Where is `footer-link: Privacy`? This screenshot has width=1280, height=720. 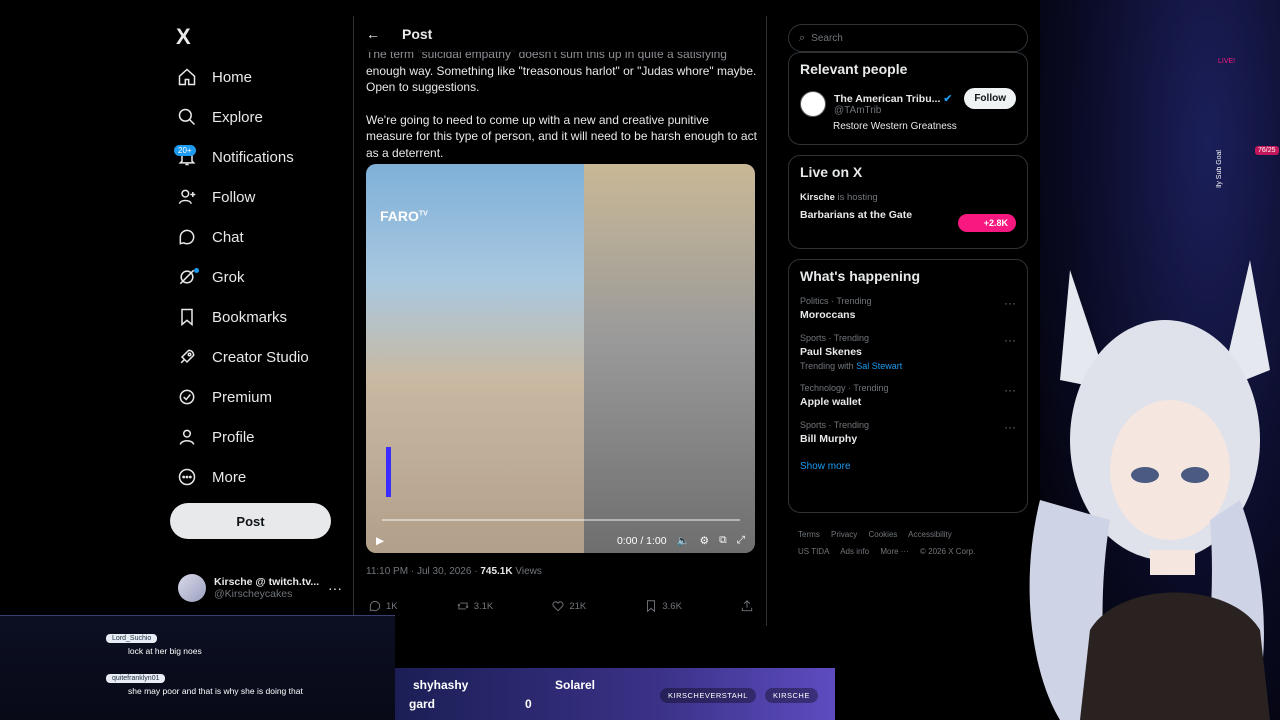 footer-link: Privacy is located at coordinates (844, 534).